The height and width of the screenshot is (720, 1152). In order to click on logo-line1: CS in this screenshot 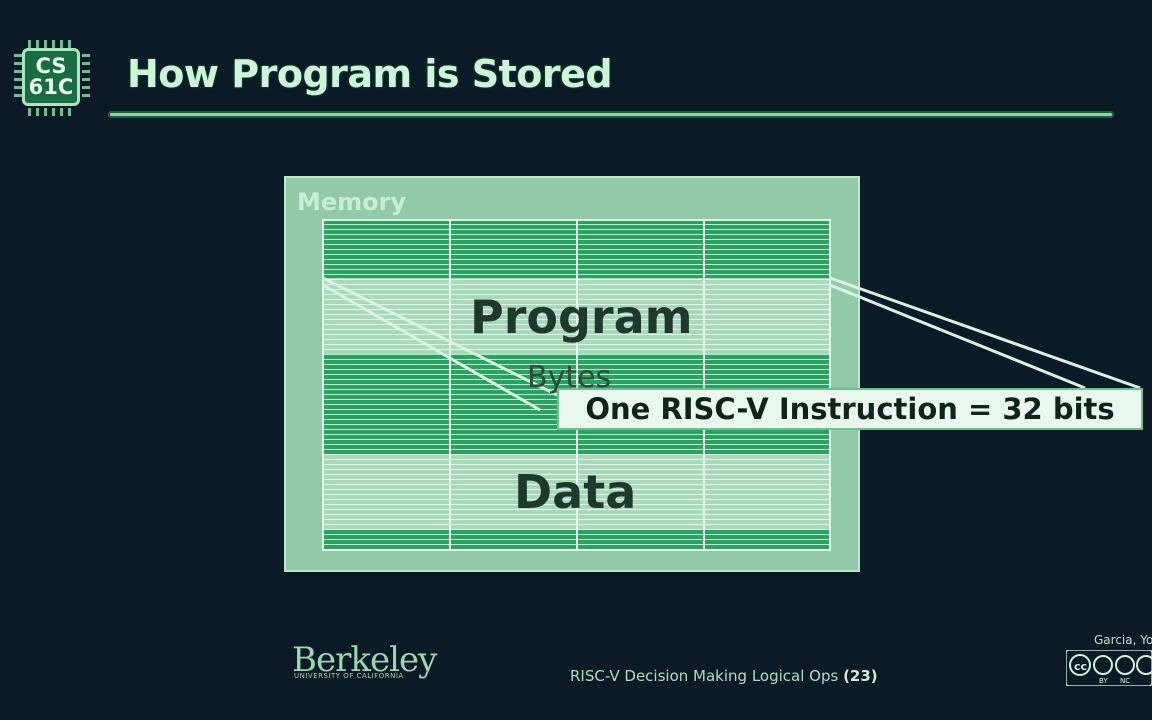, I will do `click(51, 66)`.